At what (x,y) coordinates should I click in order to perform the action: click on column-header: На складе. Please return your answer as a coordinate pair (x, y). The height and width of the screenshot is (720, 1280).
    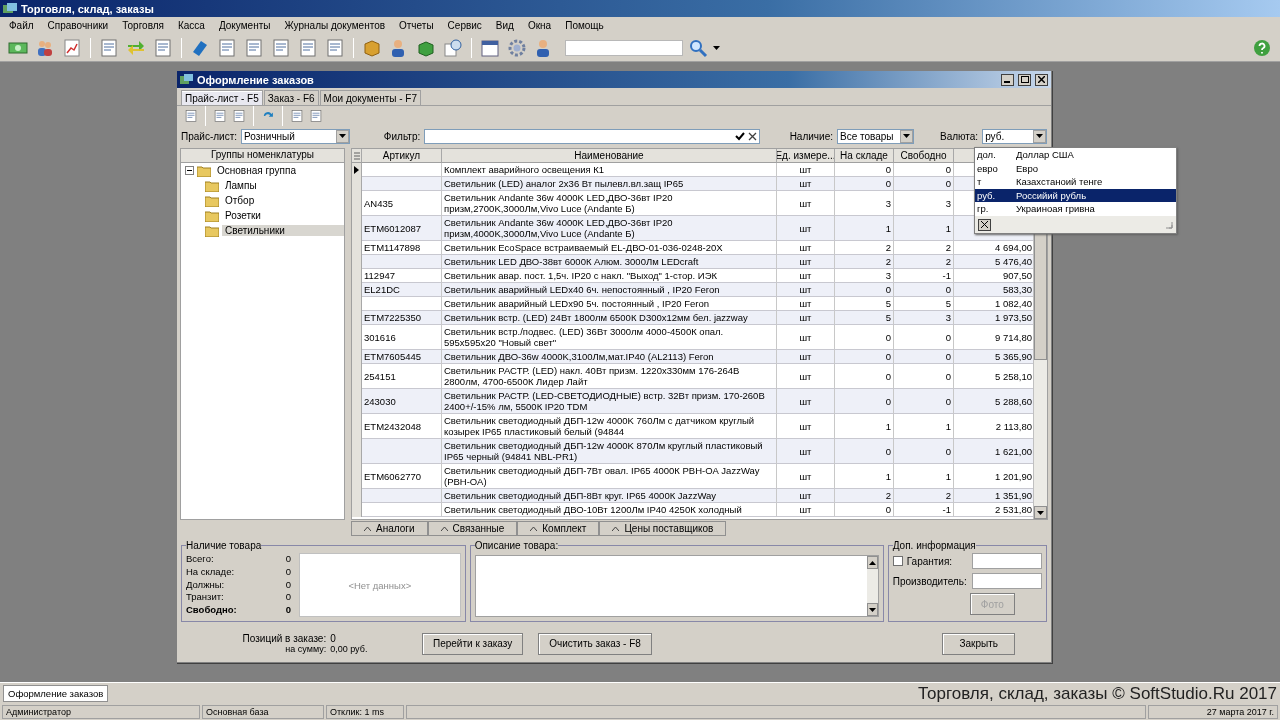
    Looking at the image, I should click on (864, 156).